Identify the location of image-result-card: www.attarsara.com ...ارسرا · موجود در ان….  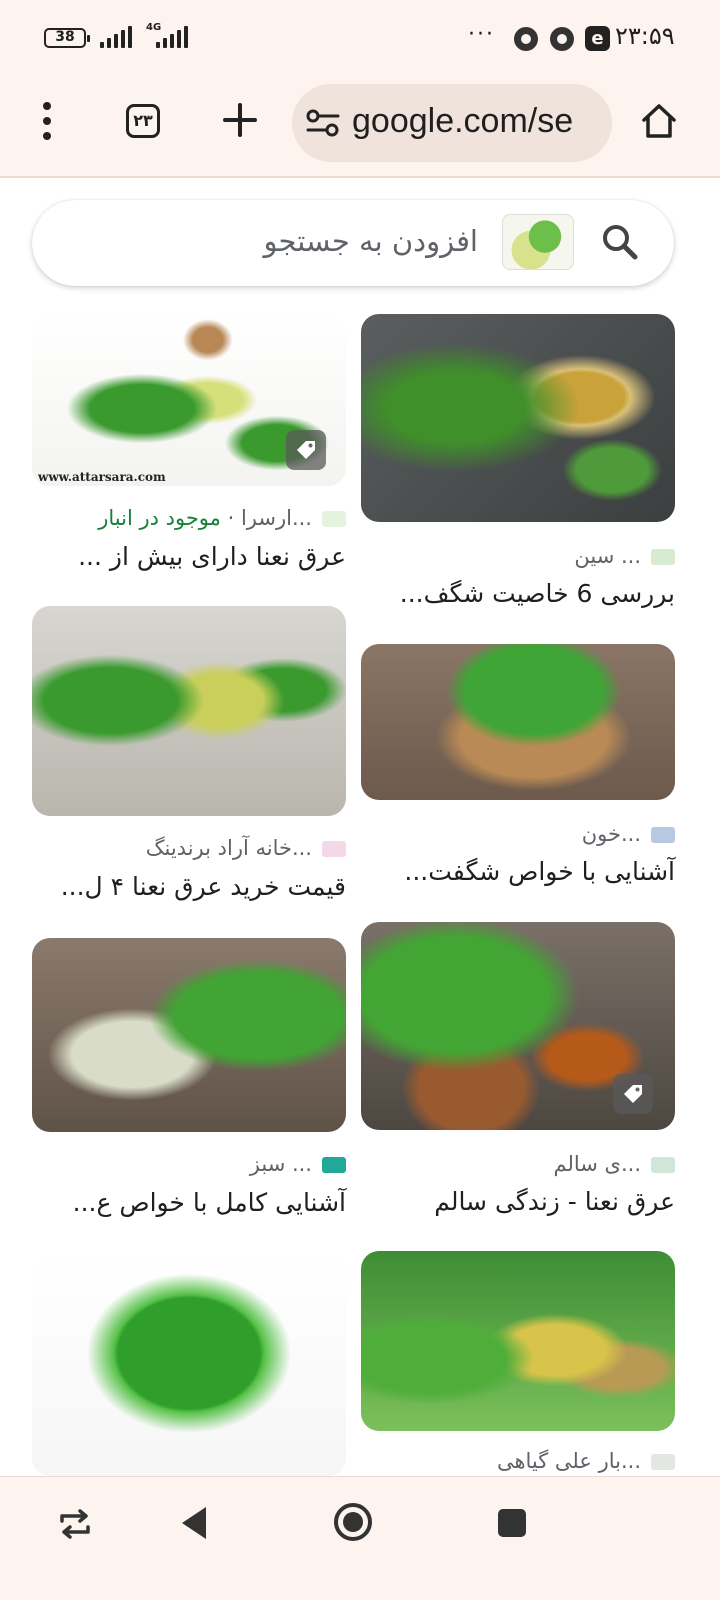
(189, 449).